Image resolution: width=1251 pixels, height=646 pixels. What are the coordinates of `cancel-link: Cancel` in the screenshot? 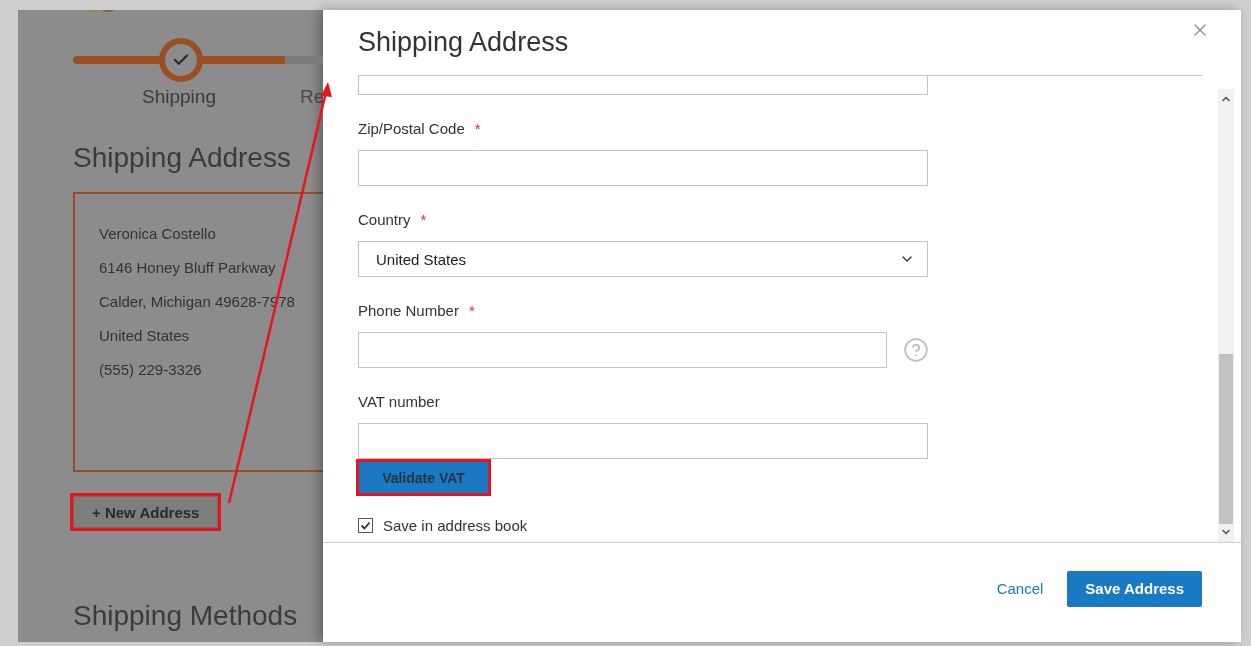 It's located at (1020, 588).